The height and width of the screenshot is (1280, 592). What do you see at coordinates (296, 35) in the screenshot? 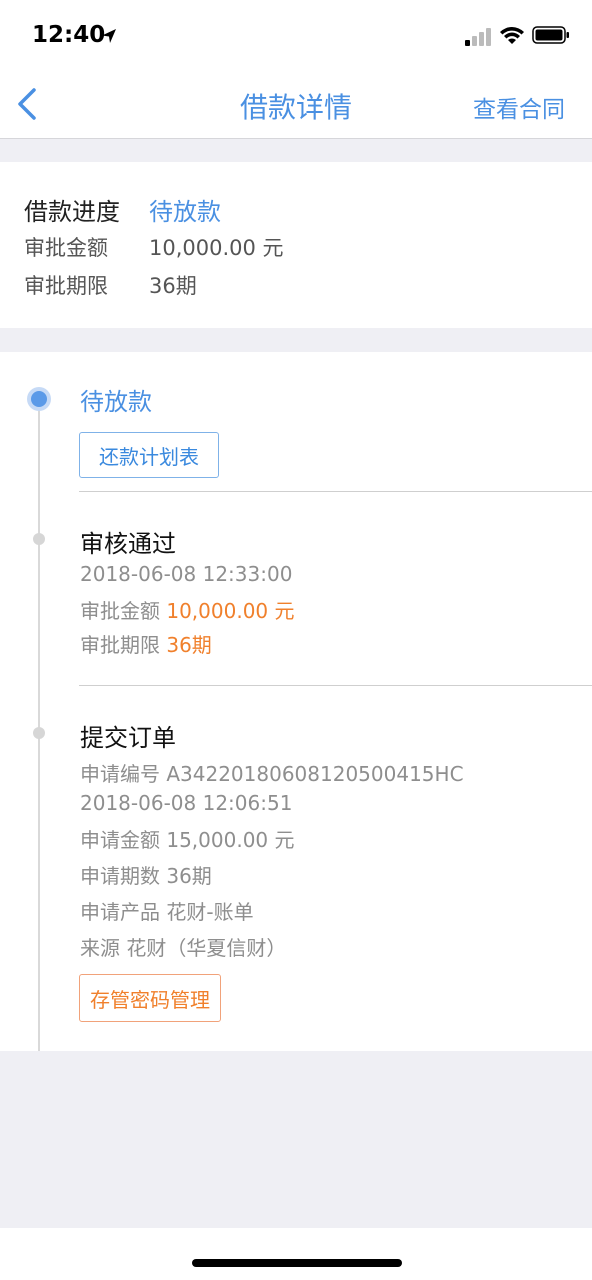
I see `status-bar: 12:40` at bounding box center [296, 35].